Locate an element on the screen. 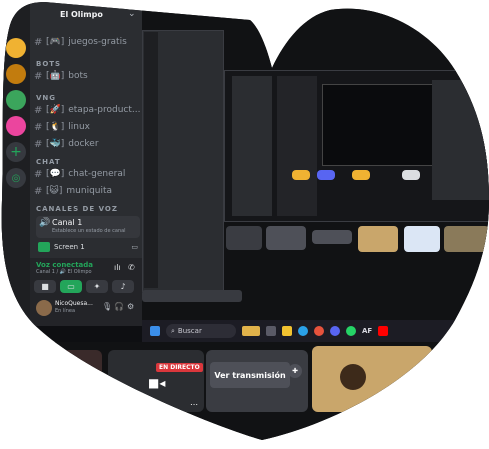  watch-stream-tile is located at coordinates (332, 237).